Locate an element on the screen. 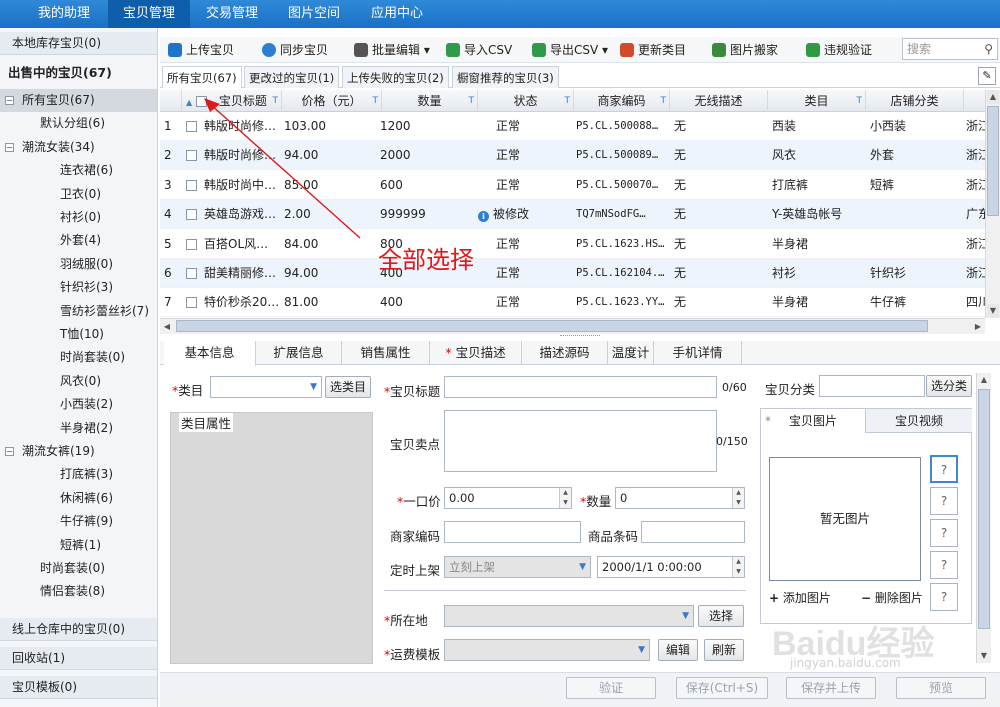 This screenshot has height=707, width=1000. sidebar-recycle-bin: 回收站(1) is located at coordinates (78, 658).